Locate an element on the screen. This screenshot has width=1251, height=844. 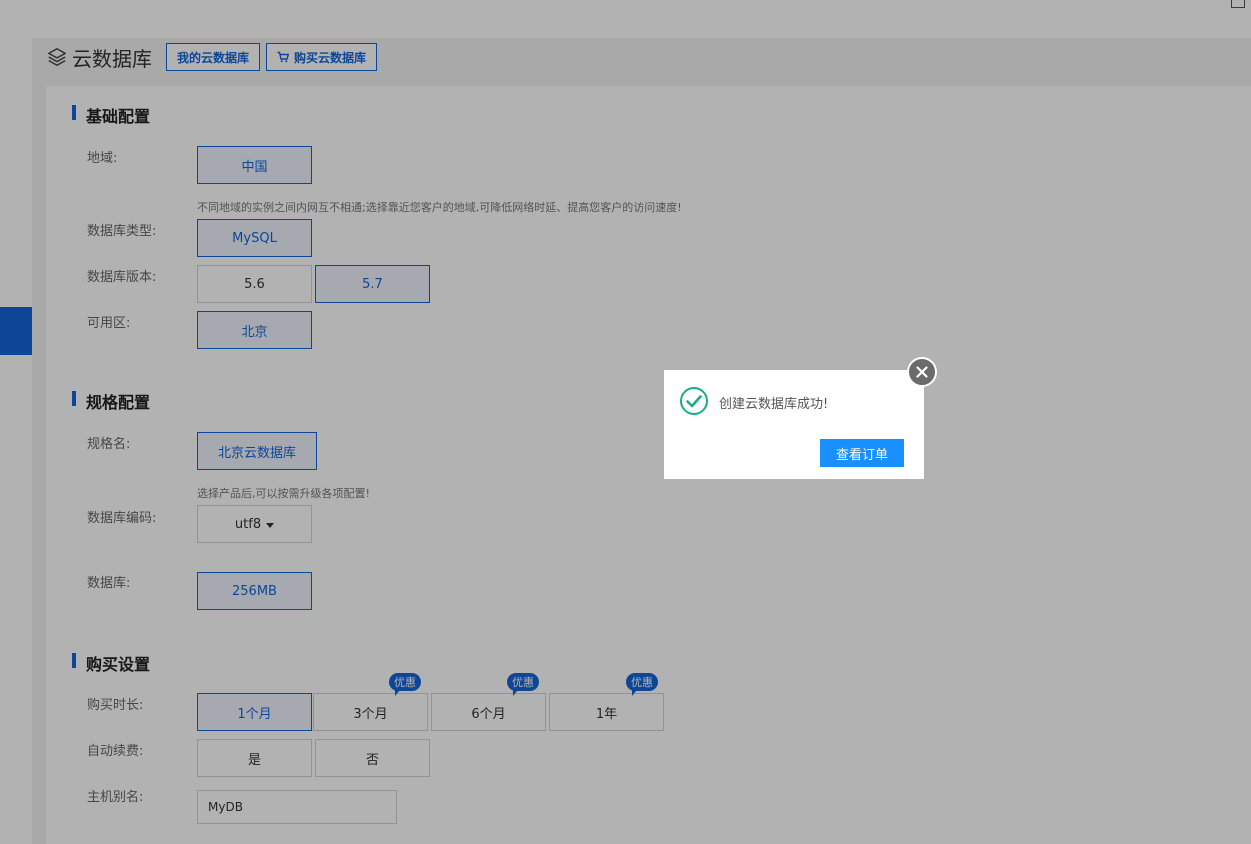
success-message: 创建云数据库成功! is located at coordinates (774, 404).